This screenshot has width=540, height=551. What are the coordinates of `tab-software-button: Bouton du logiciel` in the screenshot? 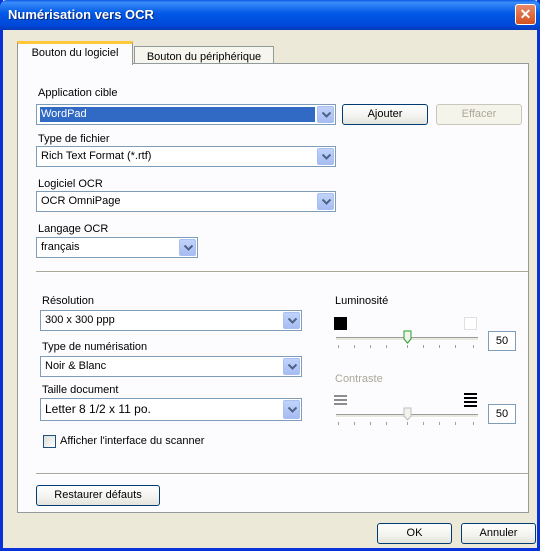 It's located at (75, 53).